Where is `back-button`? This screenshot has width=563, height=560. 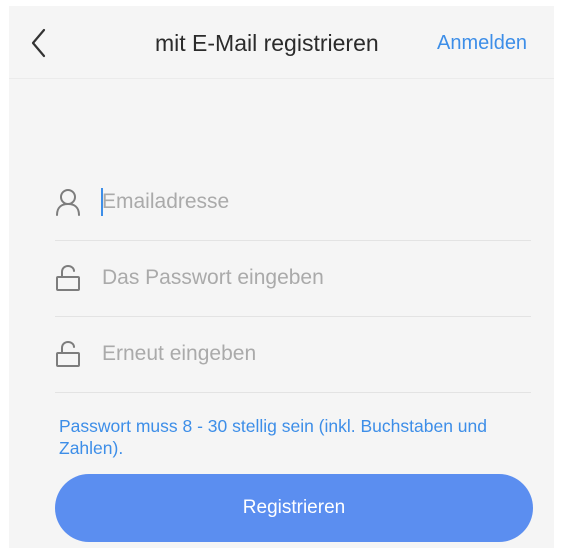
back-button is located at coordinates (39, 43).